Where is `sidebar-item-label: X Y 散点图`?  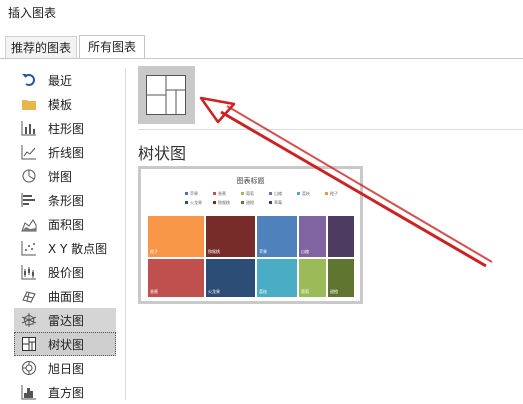
sidebar-item-label: X Y 散点图 is located at coordinates (78, 248).